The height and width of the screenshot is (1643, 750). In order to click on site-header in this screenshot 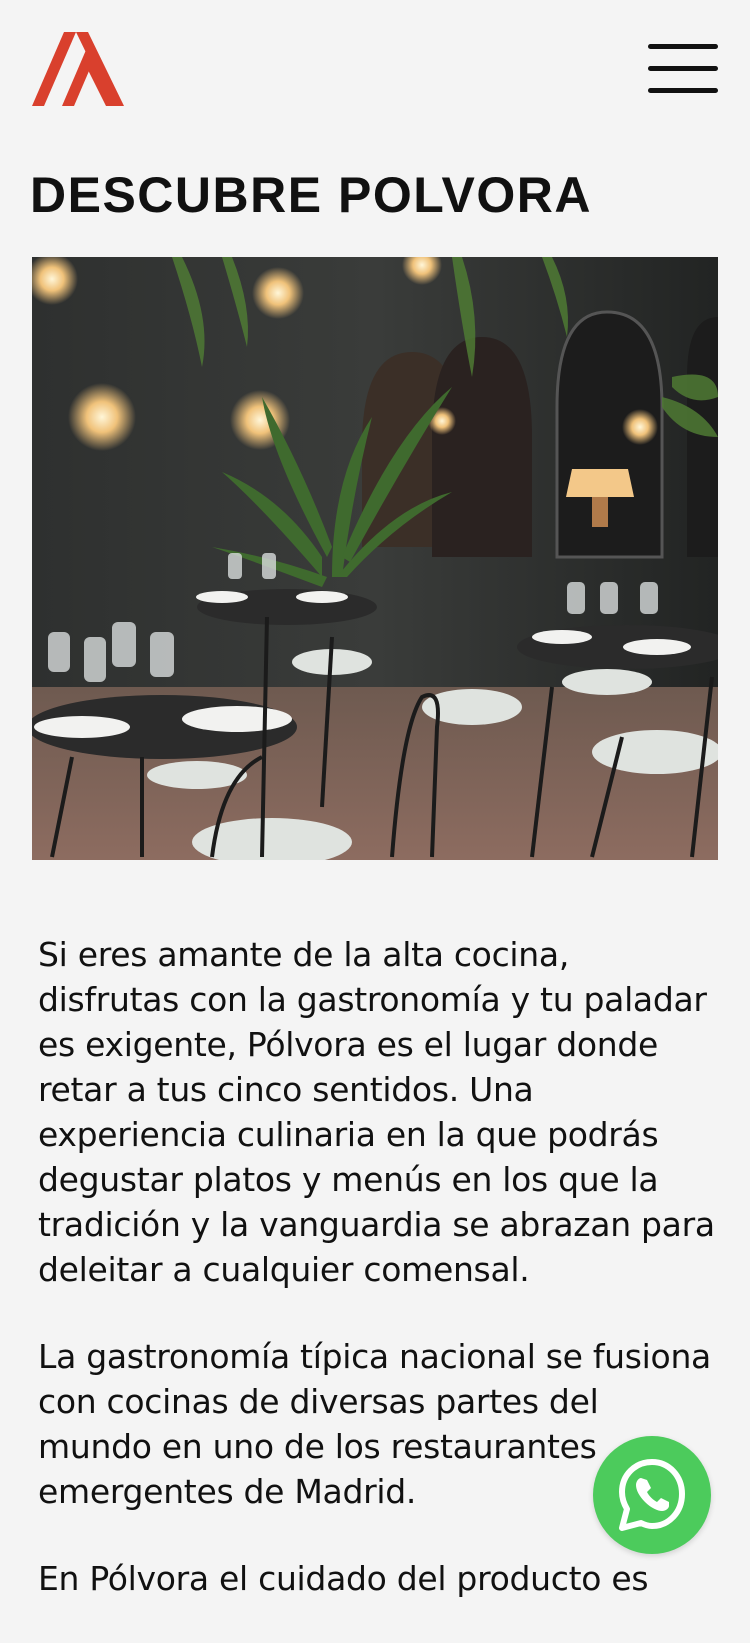, I will do `click(375, 70)`.